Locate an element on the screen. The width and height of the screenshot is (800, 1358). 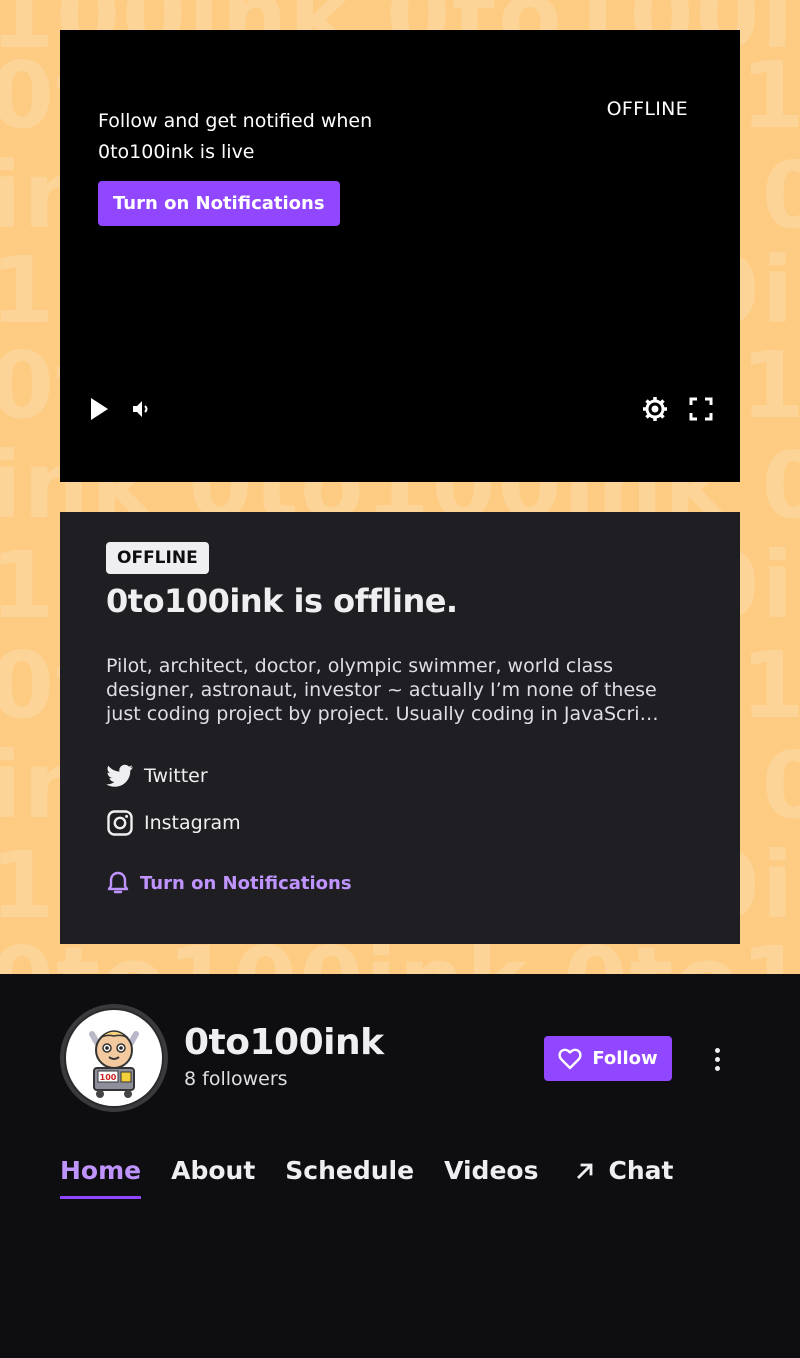
tab-chat-label: Chat is located at coordinates (641, 1170).